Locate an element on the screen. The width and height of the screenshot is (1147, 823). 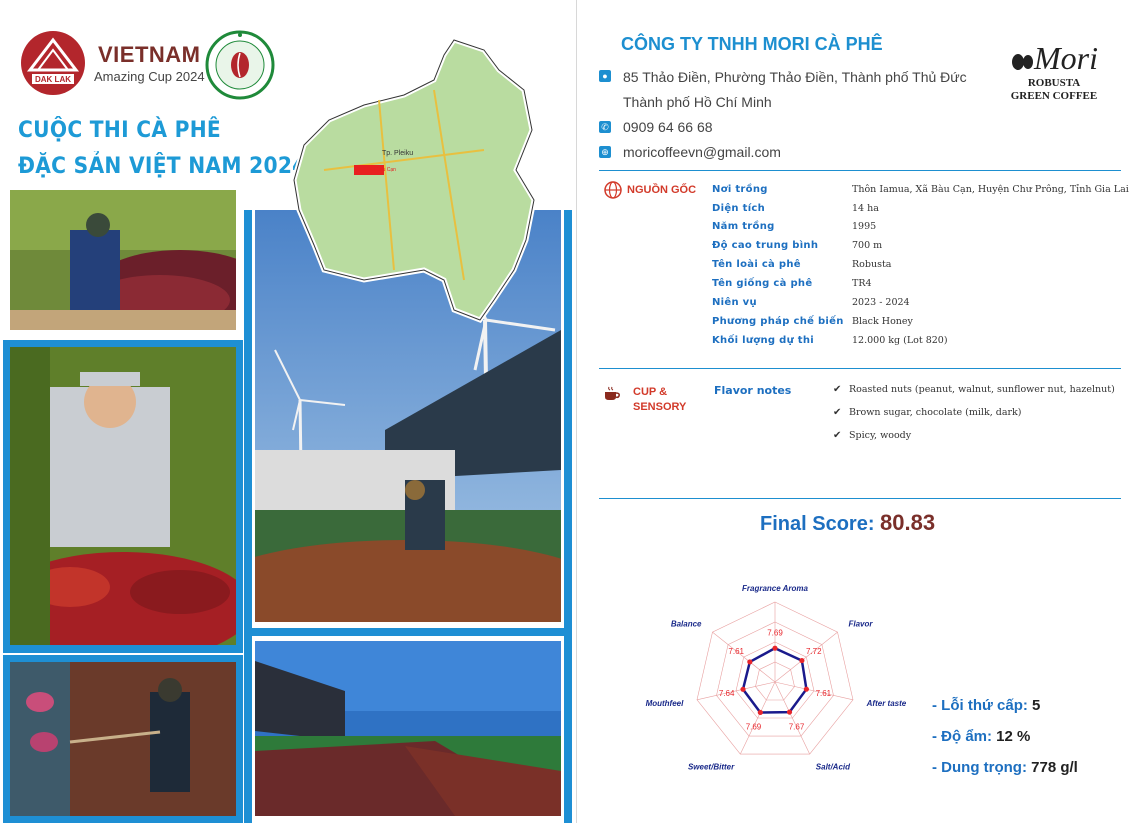
divider-mid is located at coordinates (860, 368).